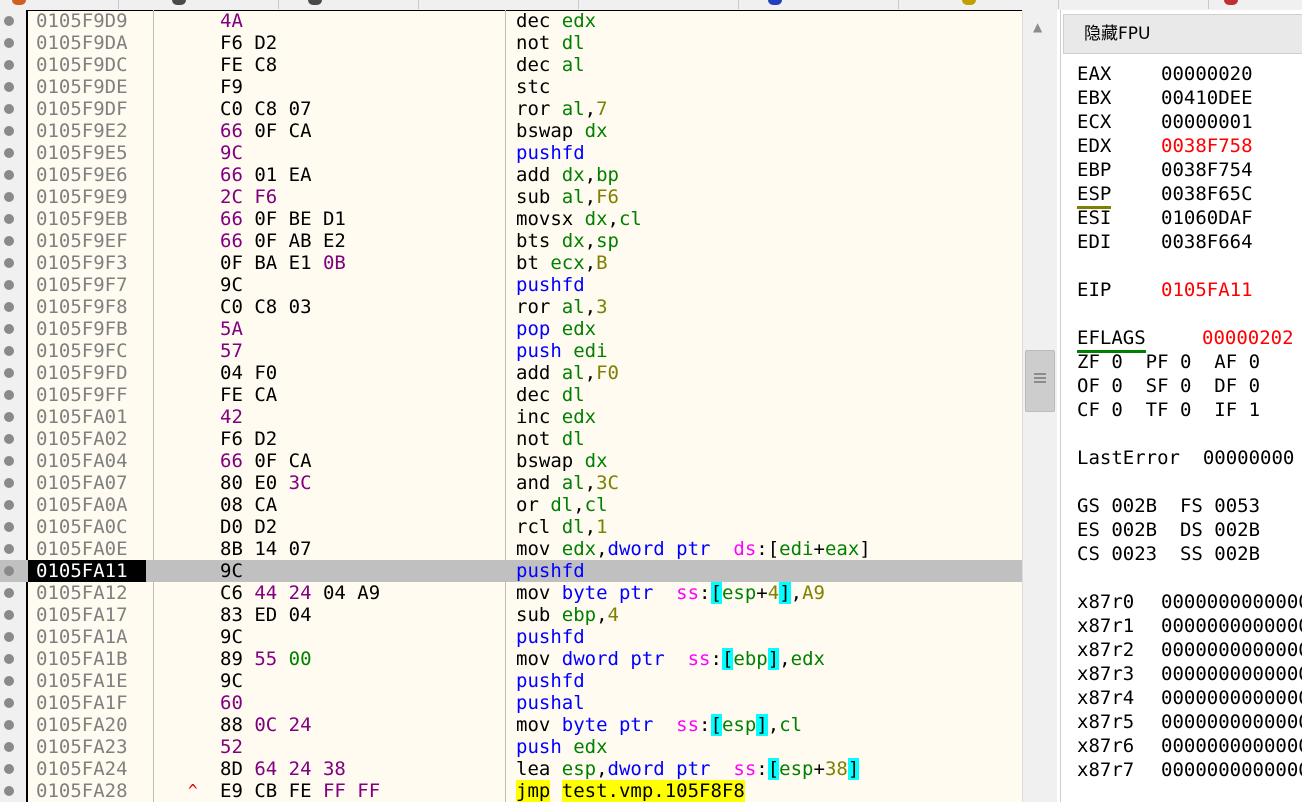 Image resolution: width=1302 pixels, height=802 pixels. I want to click on instruction-address: 0105F9E2, so click(82, 131).